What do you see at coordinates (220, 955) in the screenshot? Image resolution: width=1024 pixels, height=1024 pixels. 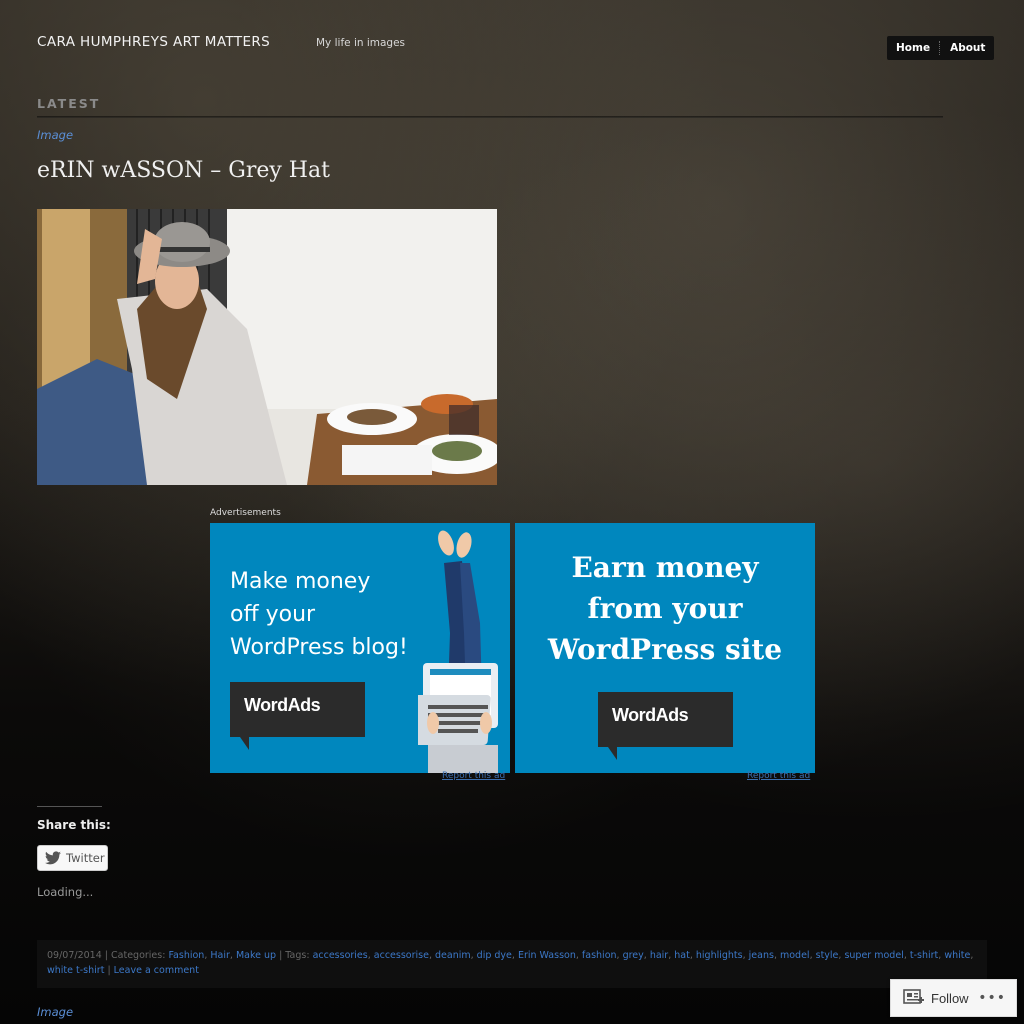 I see `category-link: Hair` at bounding box center [220, 955].